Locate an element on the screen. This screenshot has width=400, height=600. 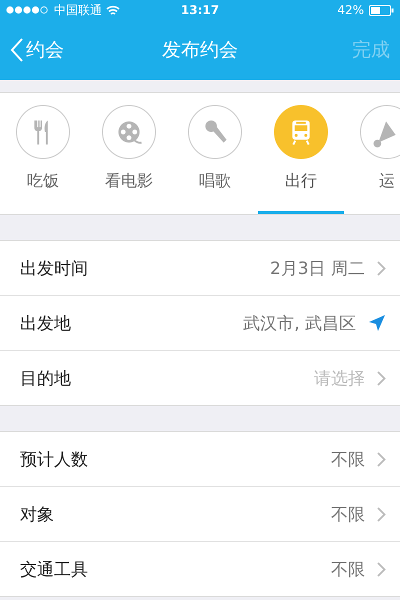
category-tab: 看电影 is located at coordinates (129, 153).